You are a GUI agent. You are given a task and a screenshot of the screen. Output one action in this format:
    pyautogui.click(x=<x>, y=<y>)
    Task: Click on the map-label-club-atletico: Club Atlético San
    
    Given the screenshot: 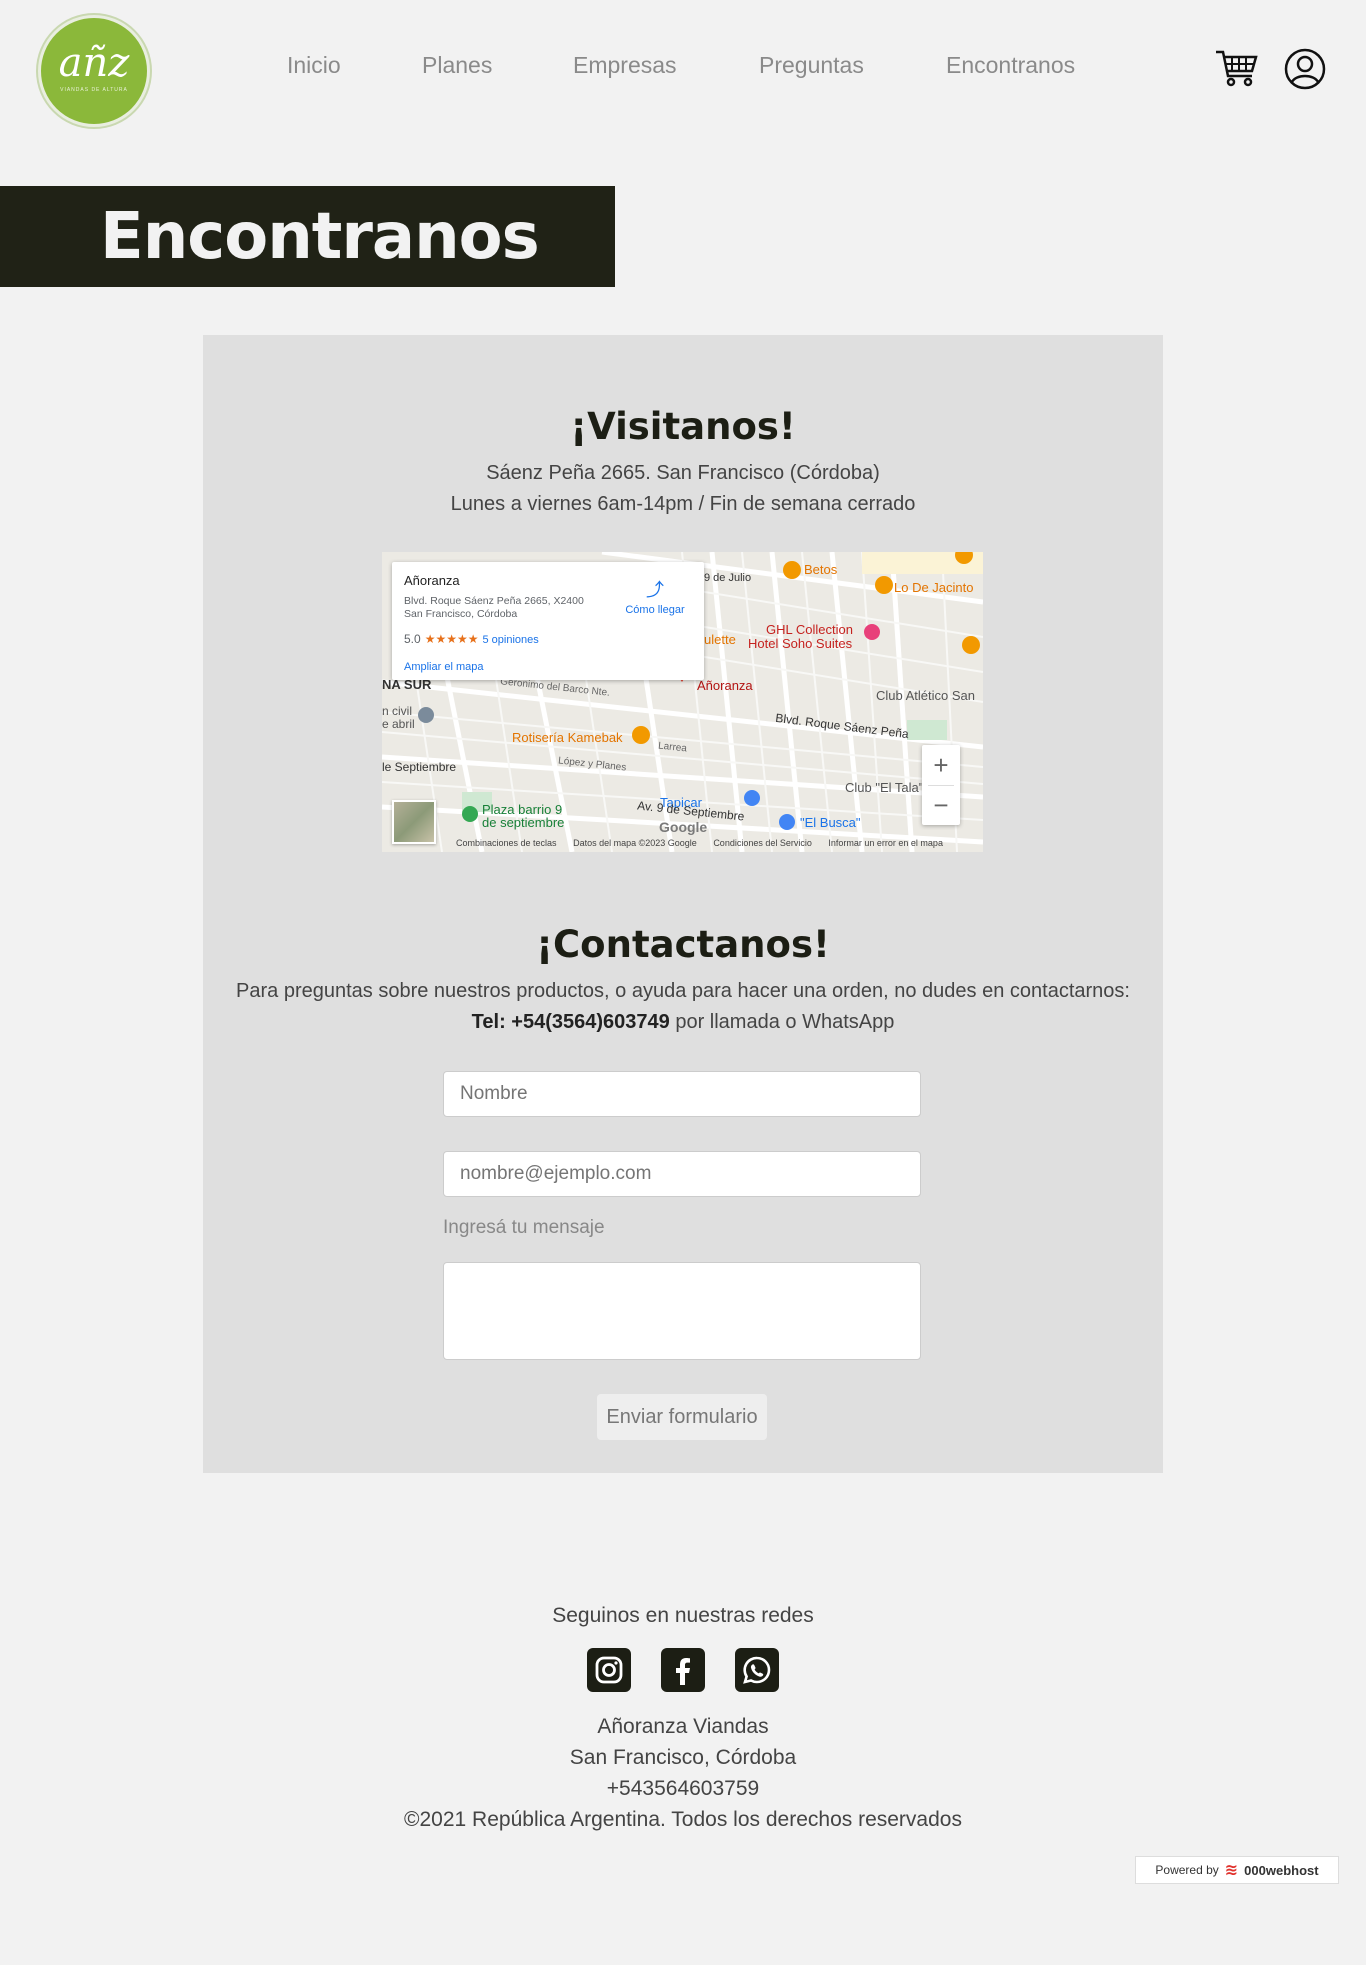 What is the action you would take?
    pyautogui.click(x=926, y=695)
    